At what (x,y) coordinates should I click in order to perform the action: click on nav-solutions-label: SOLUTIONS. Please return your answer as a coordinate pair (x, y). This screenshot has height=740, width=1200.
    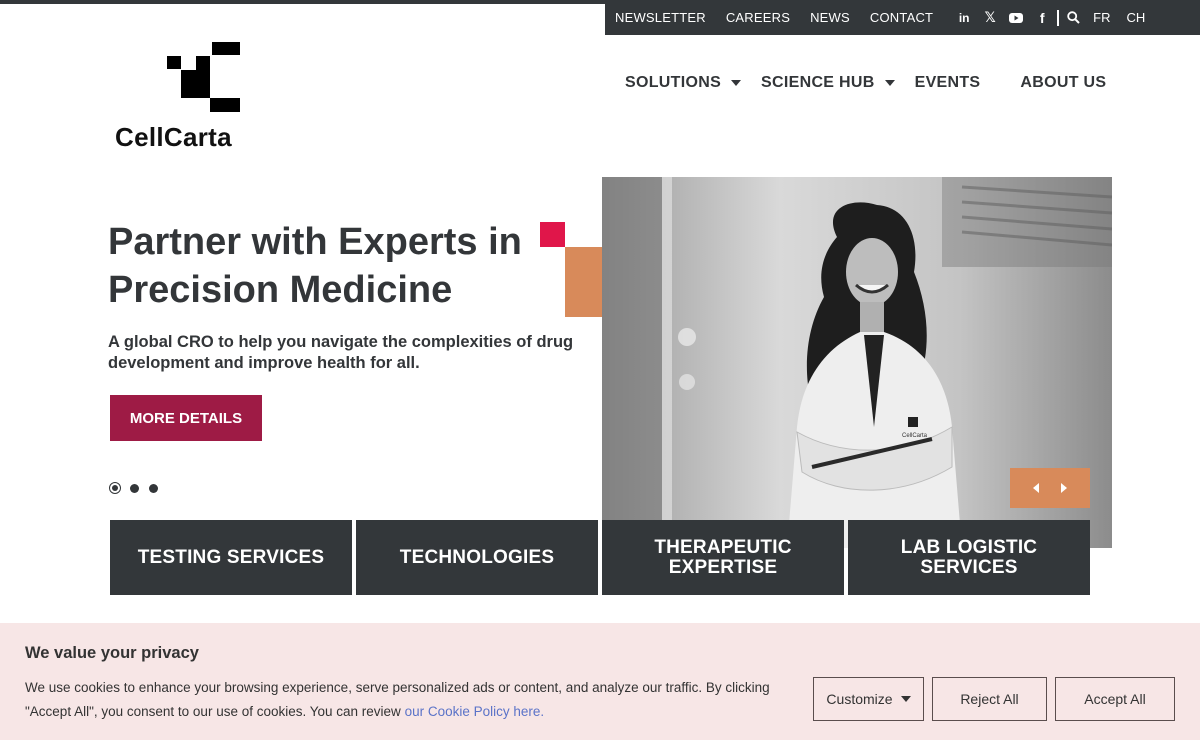
    Looking at the image, I should click on (673, 82).